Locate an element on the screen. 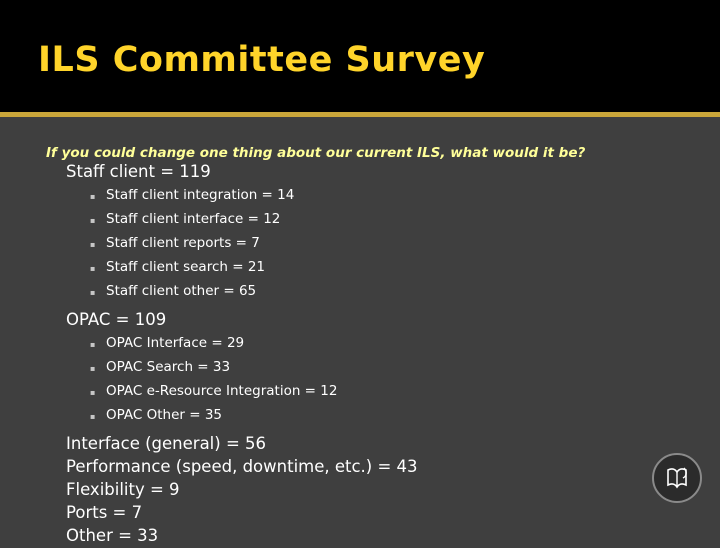 The image size is (720, 548). list-item-label: OPAC e-Resource Integration = 12 is located at coordinates (222, 391).